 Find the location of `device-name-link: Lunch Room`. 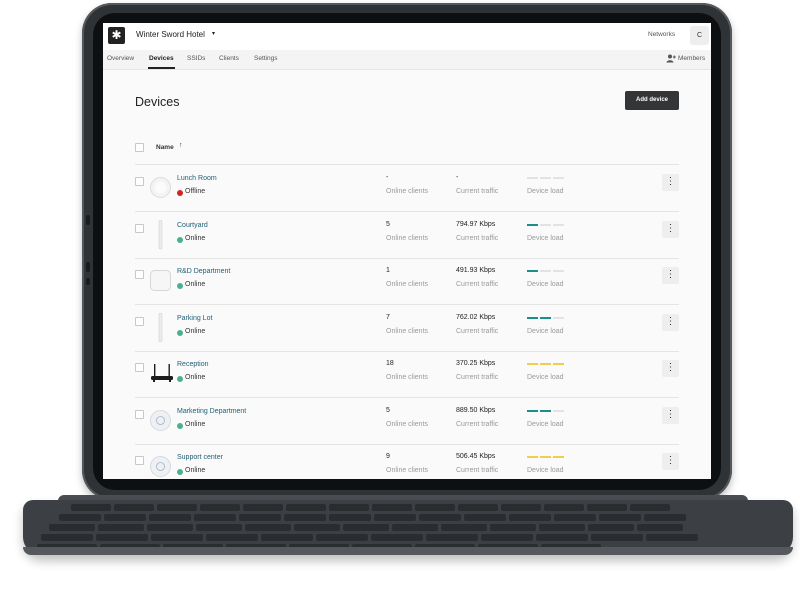

device-name-link: Lunch Room is located at coordinates (197, 178).